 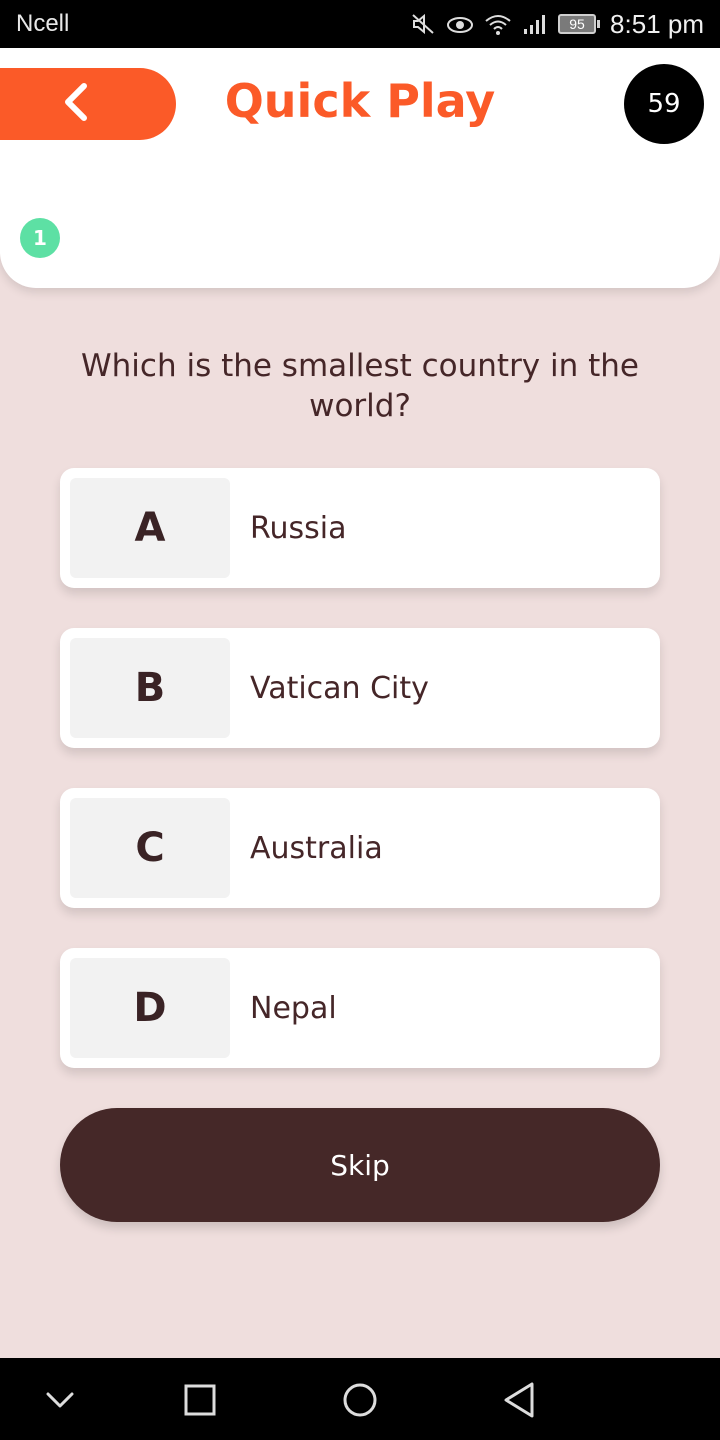 What do you see at coordinates (423, 24) in the screenshot?
I see `mute-icon` at bounding box center [423, 24].